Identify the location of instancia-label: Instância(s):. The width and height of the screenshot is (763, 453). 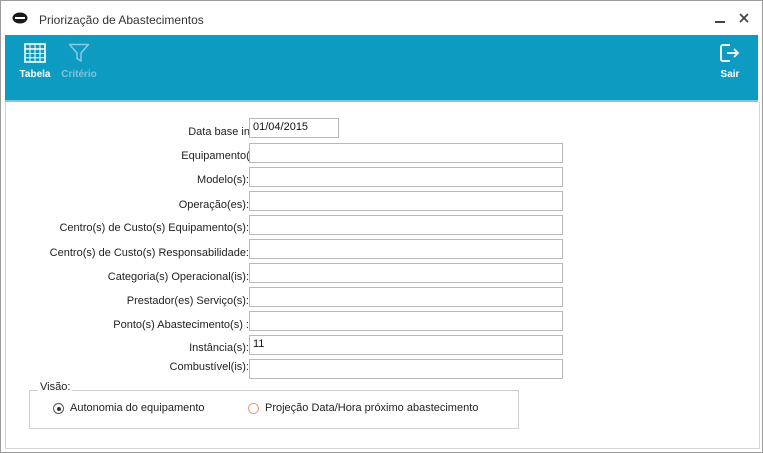
(219, 348).